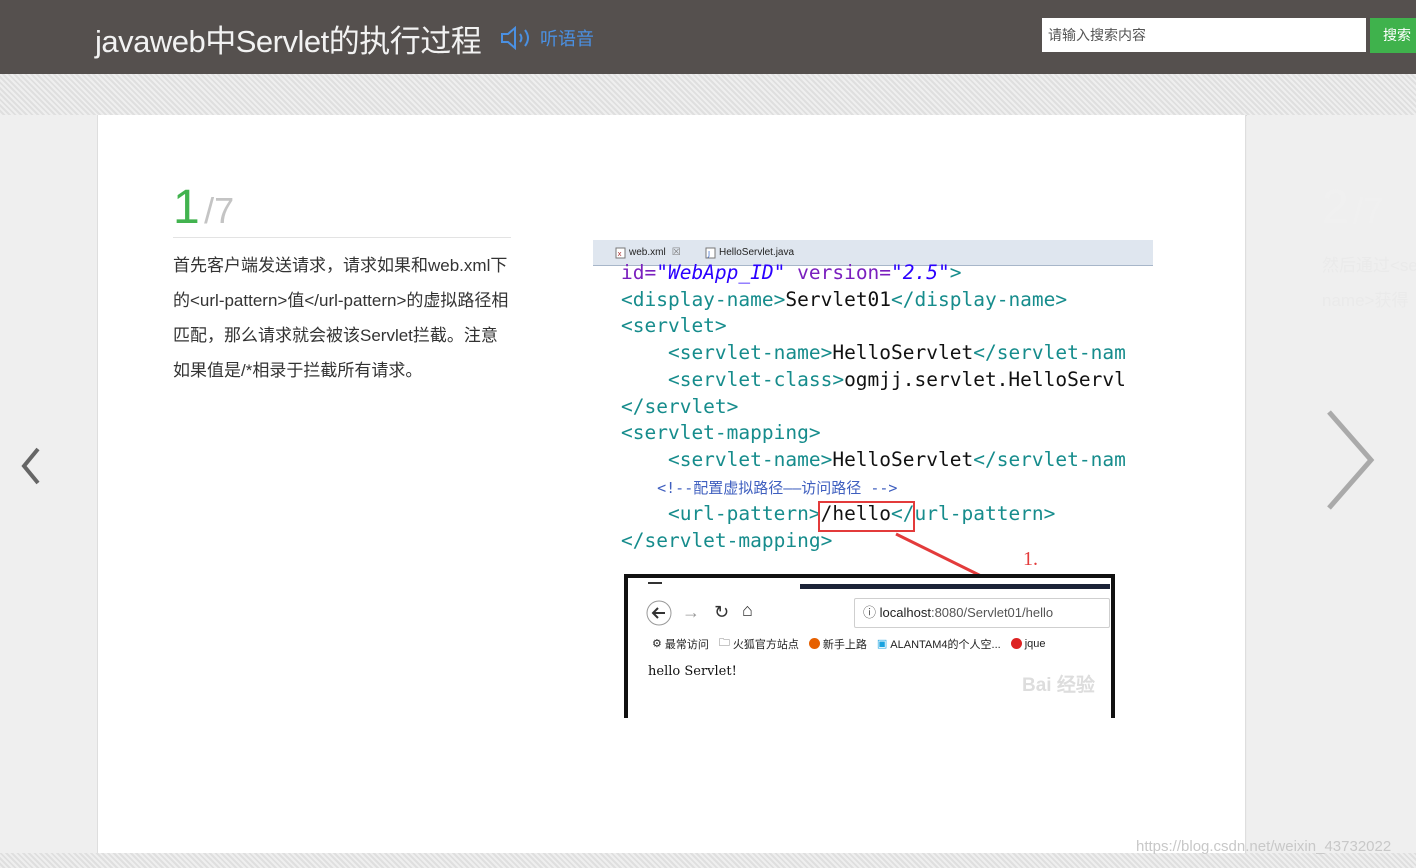 The height and width of the screenshot is (868, 1416). Describe the element at coordinates (659, 615) in the screenshot. I see `back-icon` at that location.